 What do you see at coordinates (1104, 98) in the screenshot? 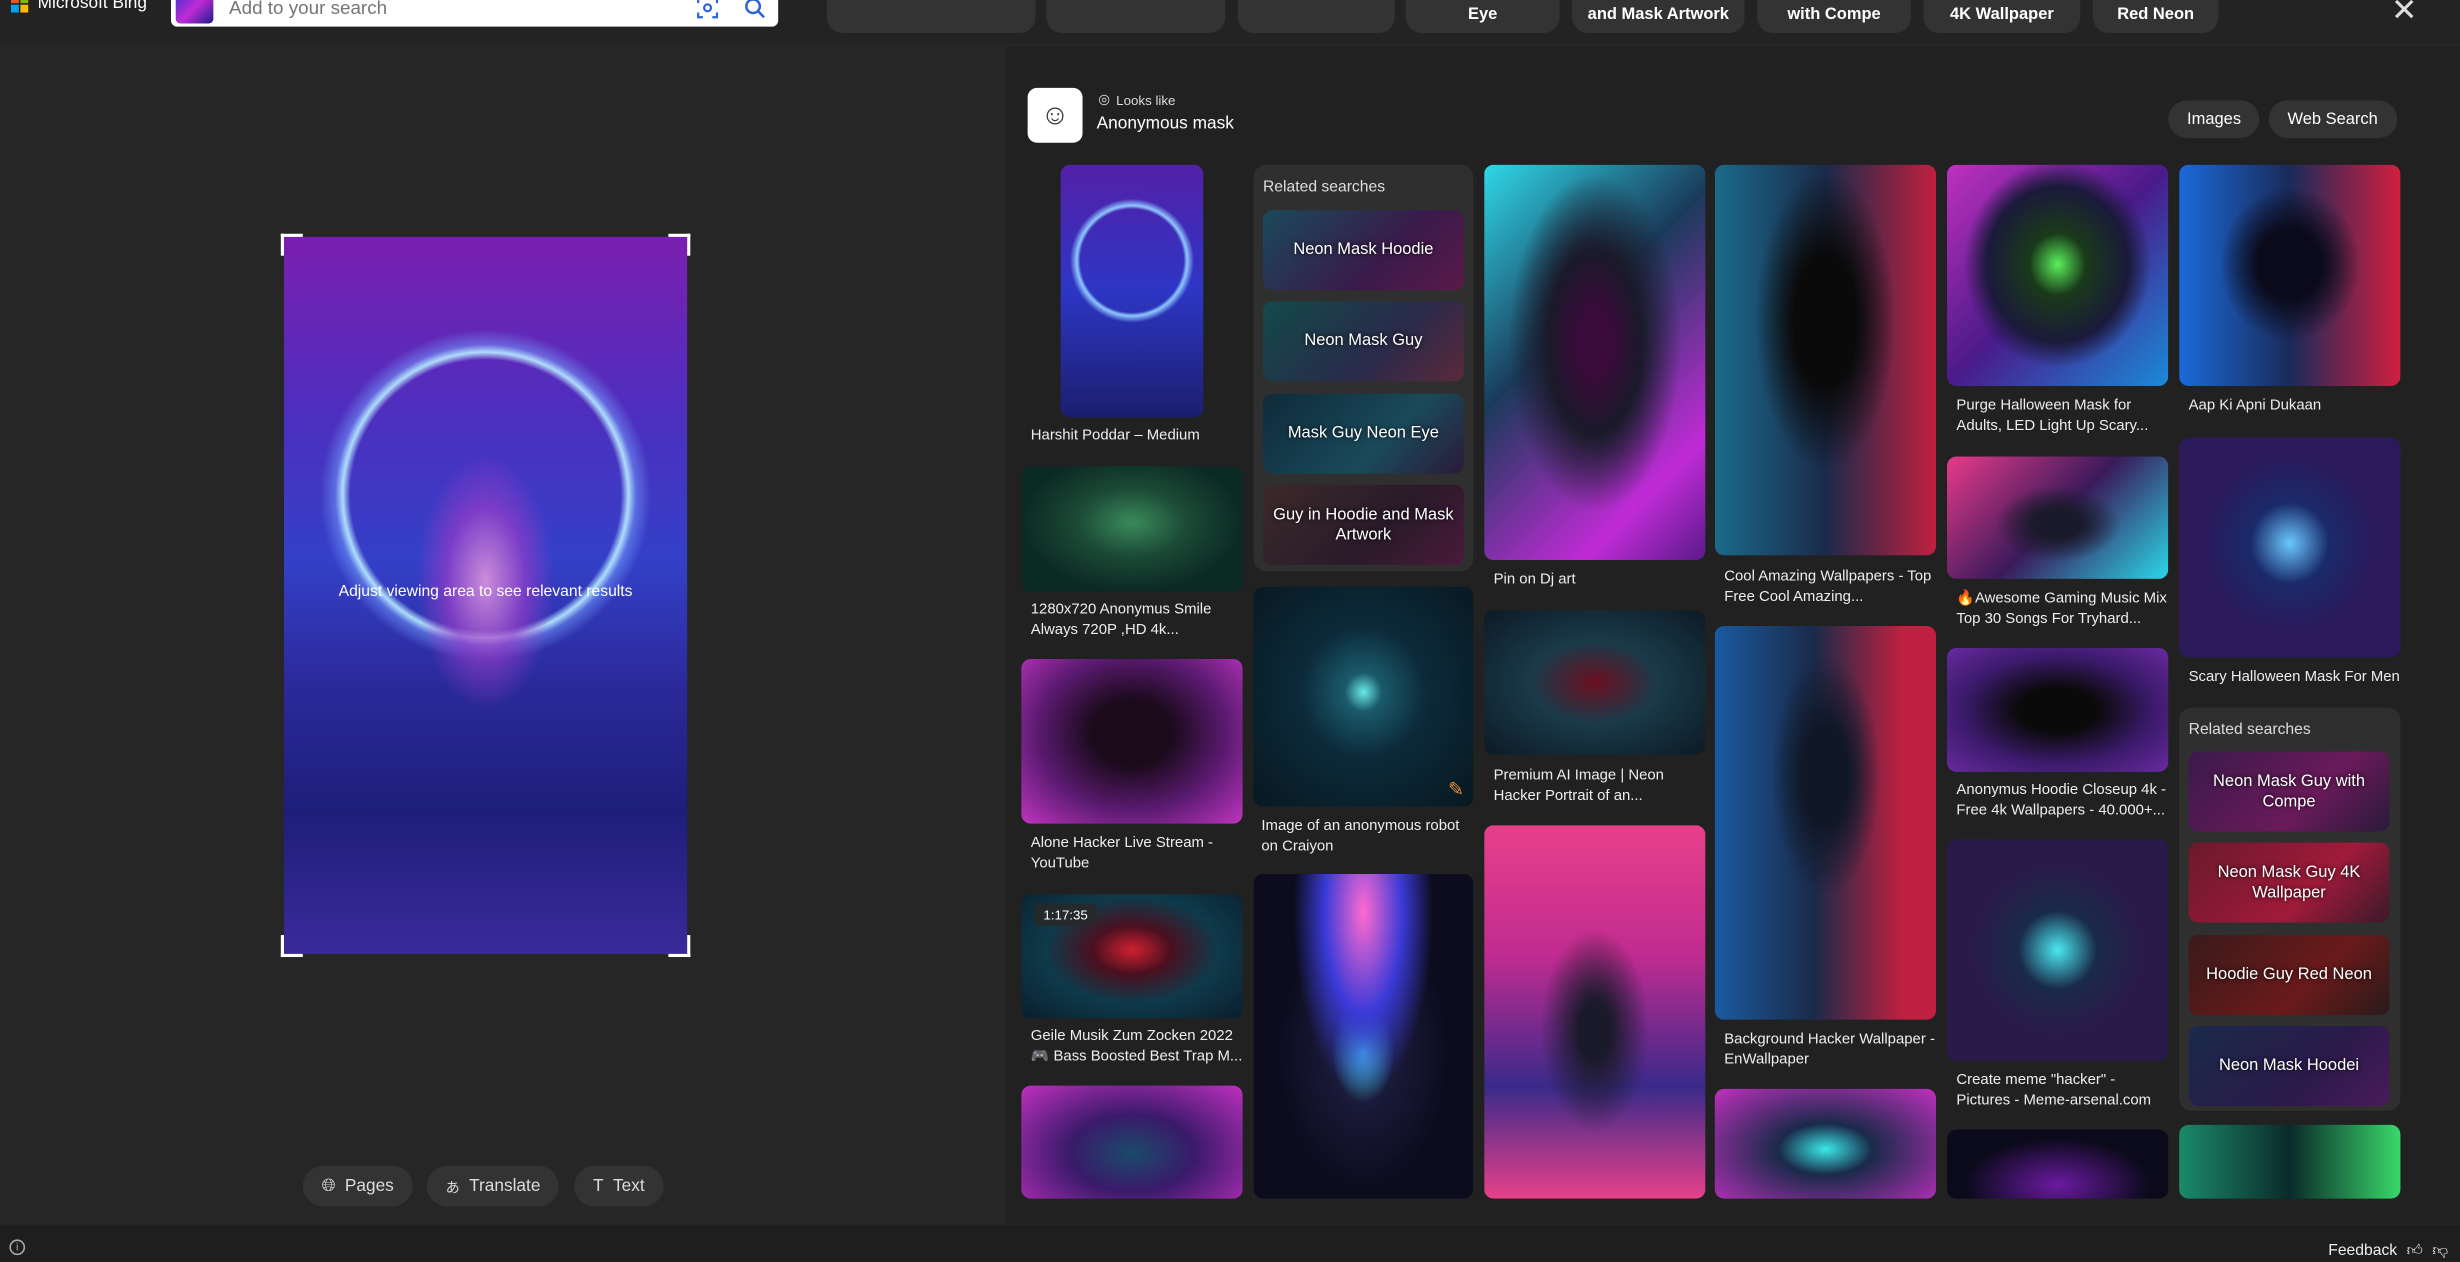
I see `eye-icon: ◎` at bounding box center [1104, 98].